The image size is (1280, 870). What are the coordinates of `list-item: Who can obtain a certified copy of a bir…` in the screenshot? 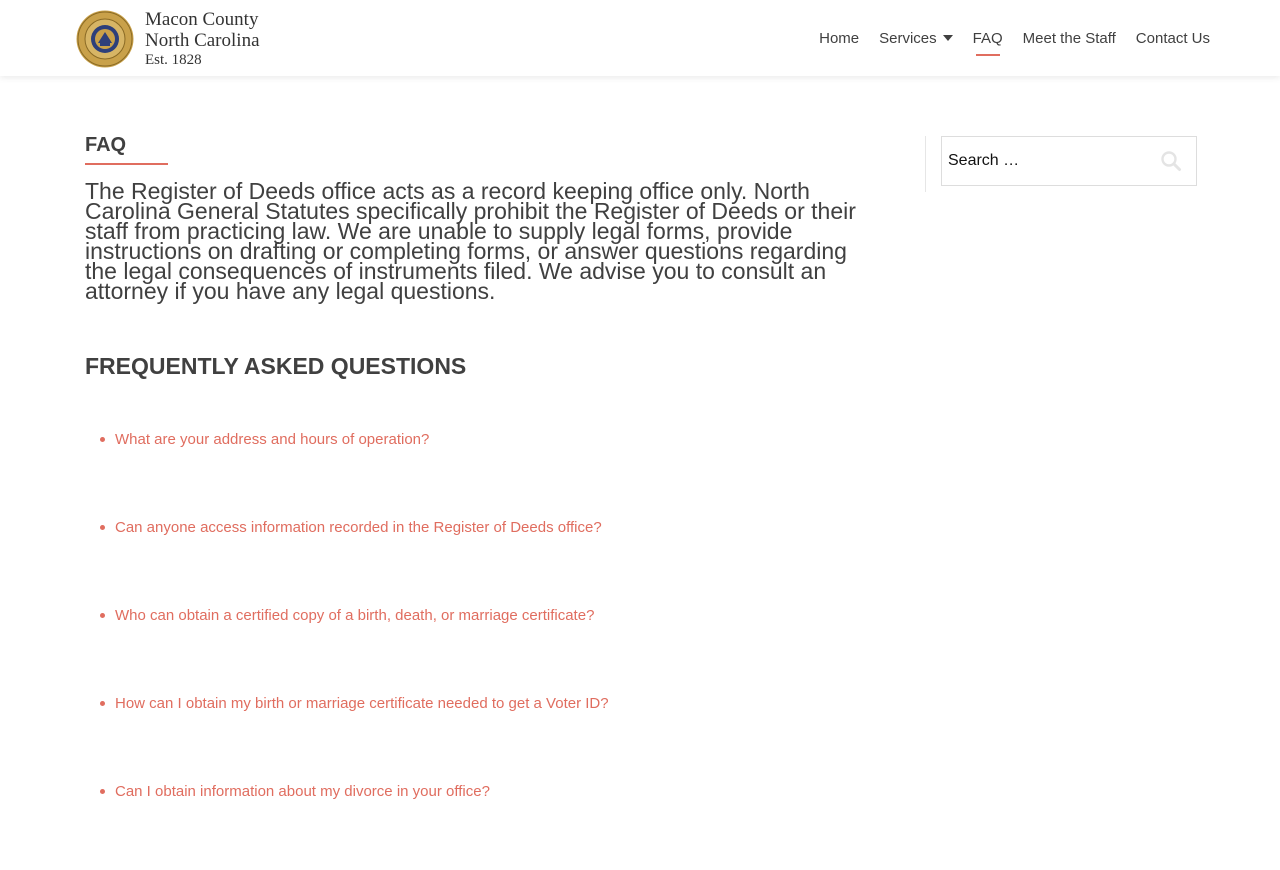 It's located at (492, 650).